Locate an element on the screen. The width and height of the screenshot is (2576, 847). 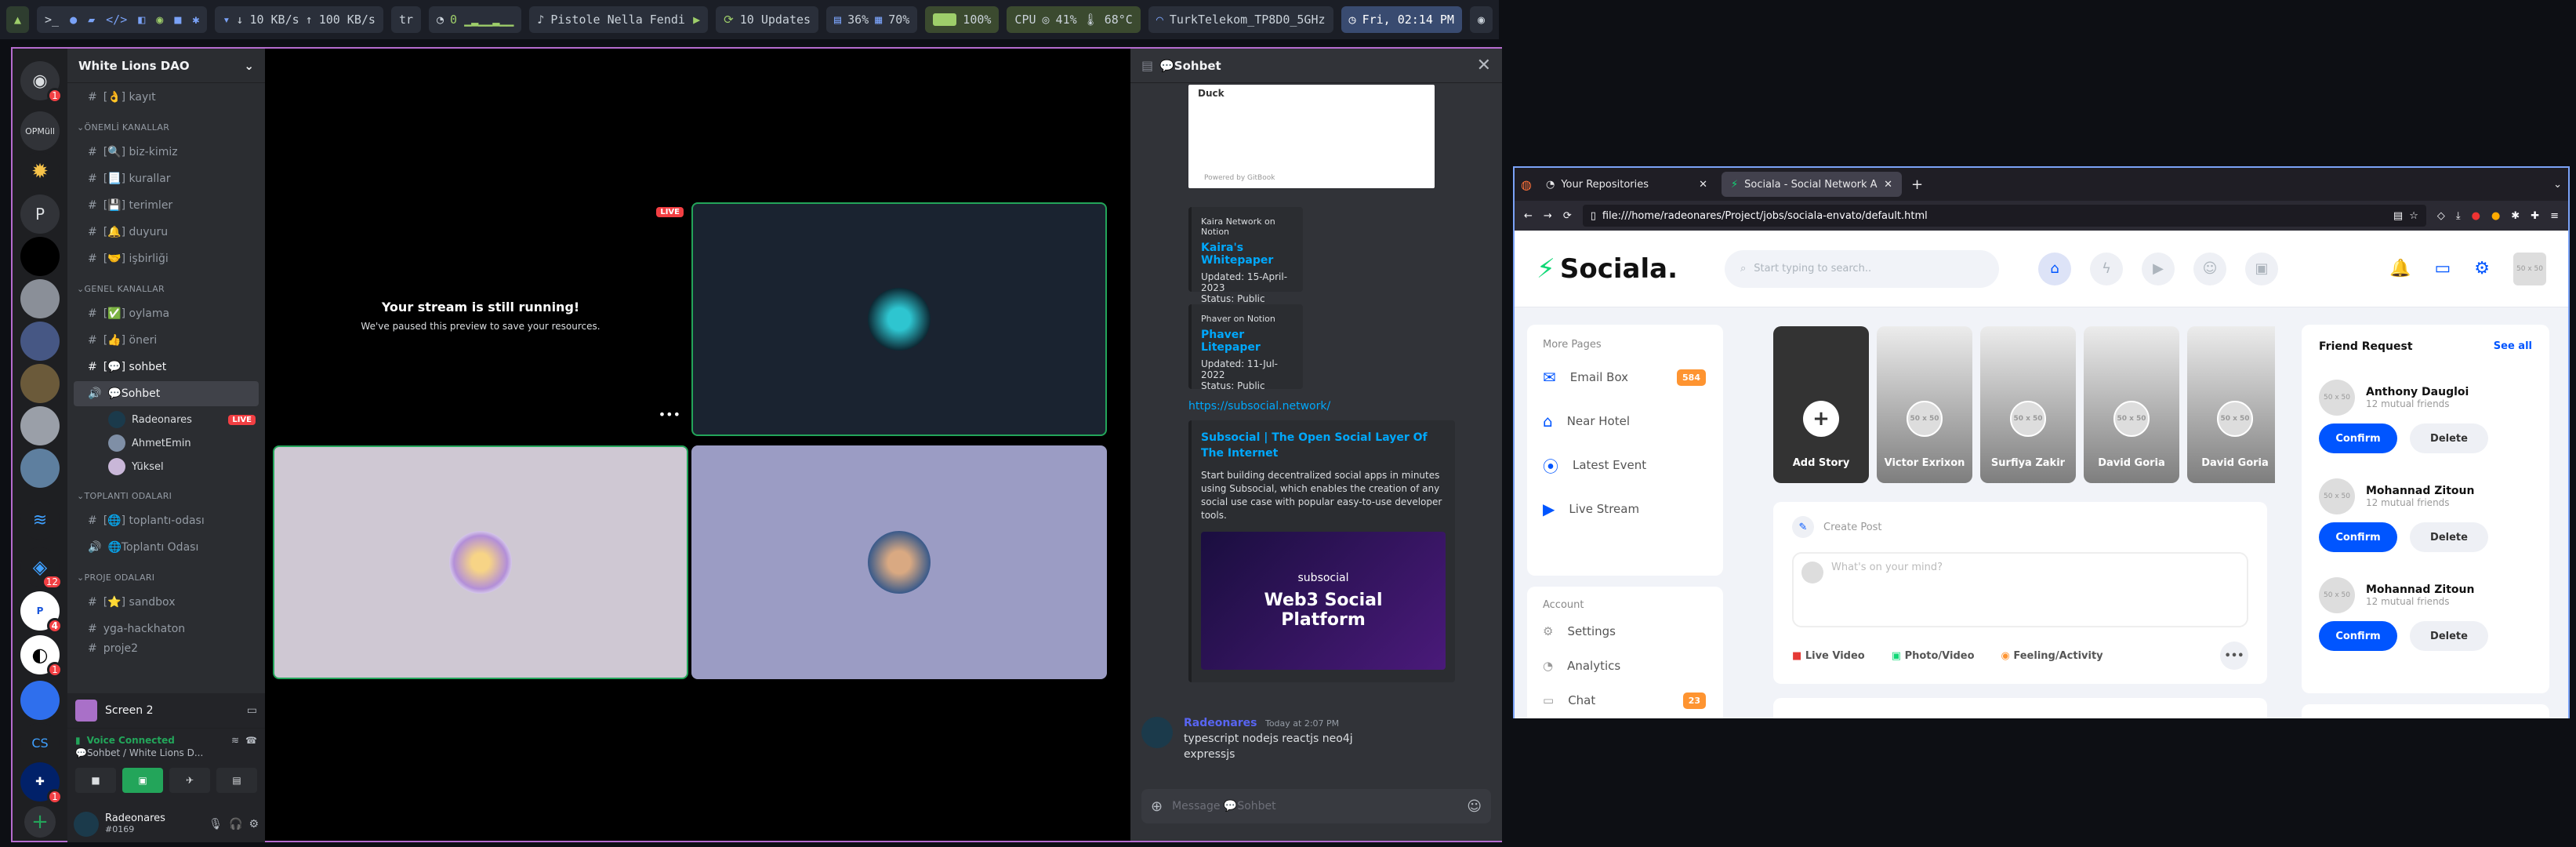
microphone-icon: 🎙 is located at coordinates (216, 824).